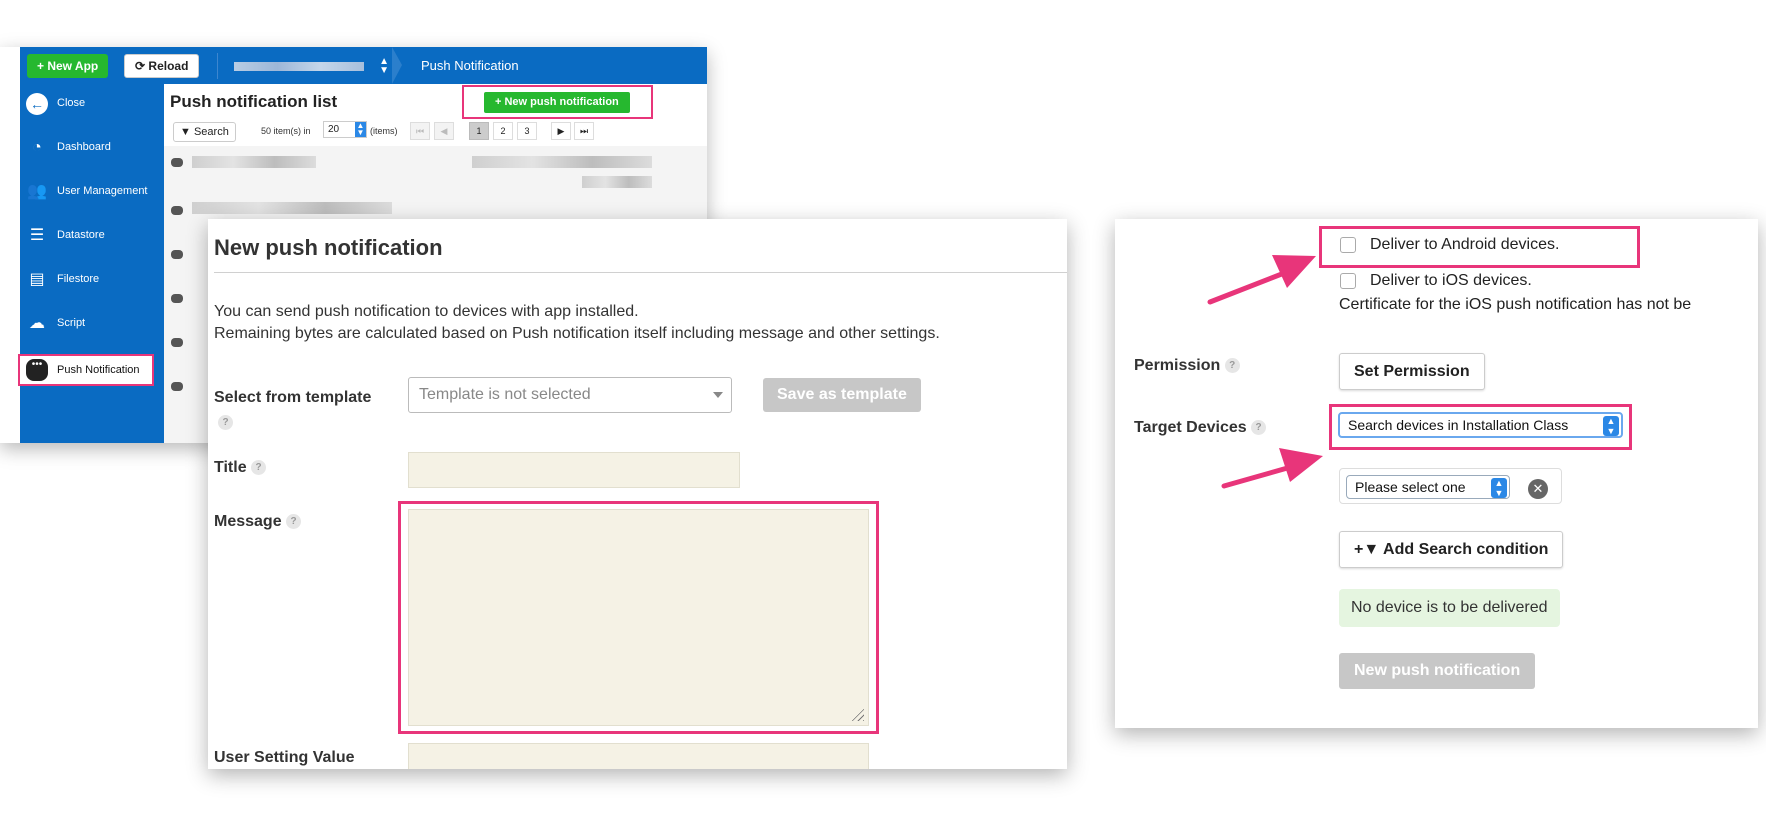  I want to click on ios-checkbox, so click(1348, 281).